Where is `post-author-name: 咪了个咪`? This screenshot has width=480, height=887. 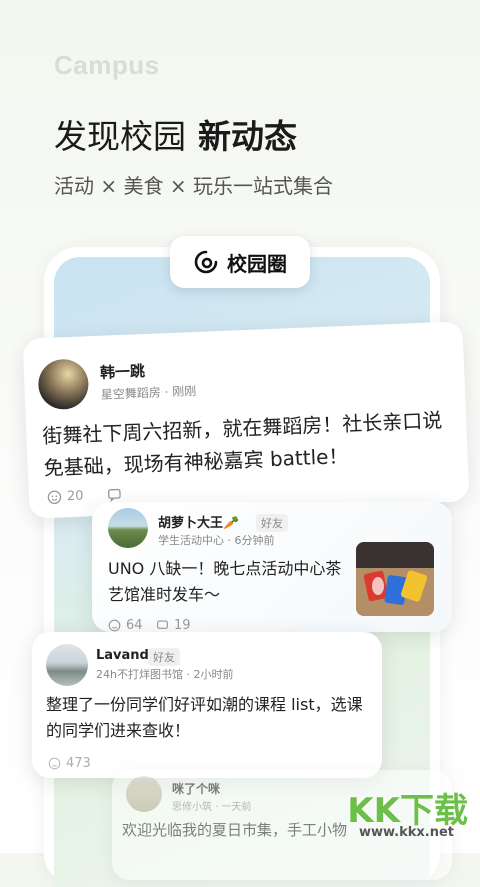
post-author-name: 咪了个咪 is located at coordinates (196, 788).